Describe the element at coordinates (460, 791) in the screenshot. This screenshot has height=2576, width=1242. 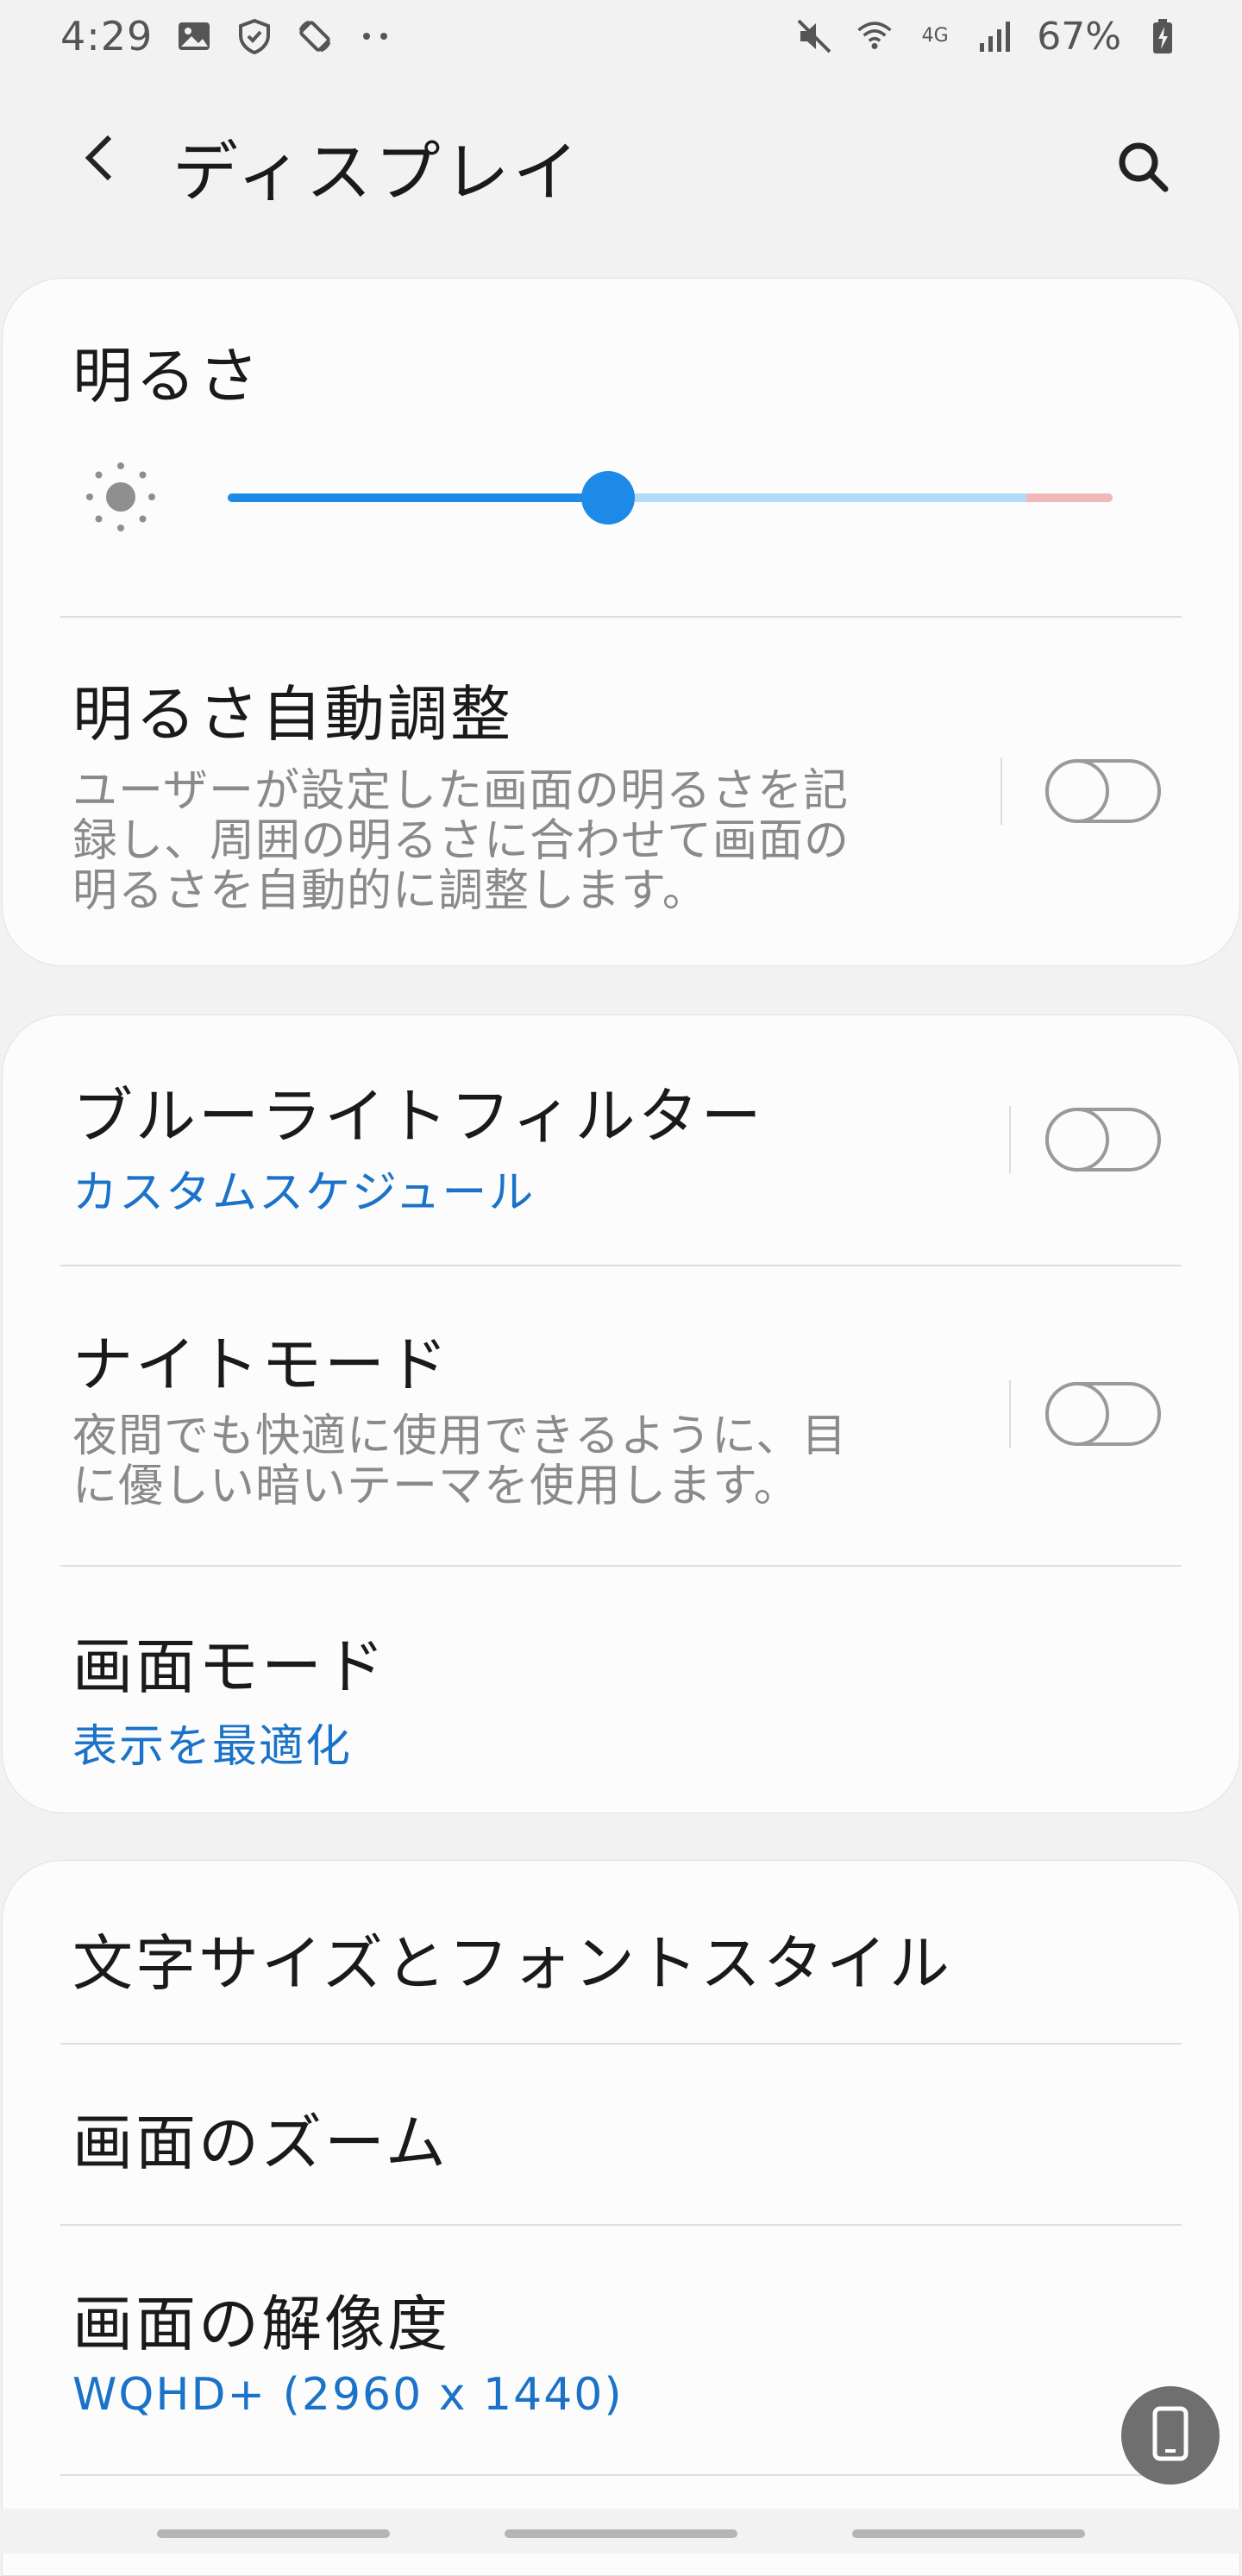
I see `auto-brightness-desc-line: ユーザーが設定した画面の明るさを記` at that location.